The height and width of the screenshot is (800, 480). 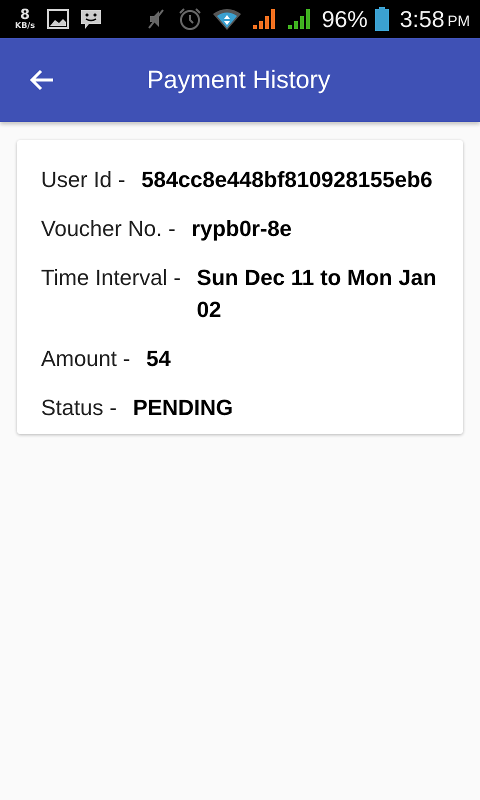 What do you see at coordinates (287, 180) in the screenshot?
I see `field-value: 584cc8e448bf810928155eb6` at bounding box center [287, 180].